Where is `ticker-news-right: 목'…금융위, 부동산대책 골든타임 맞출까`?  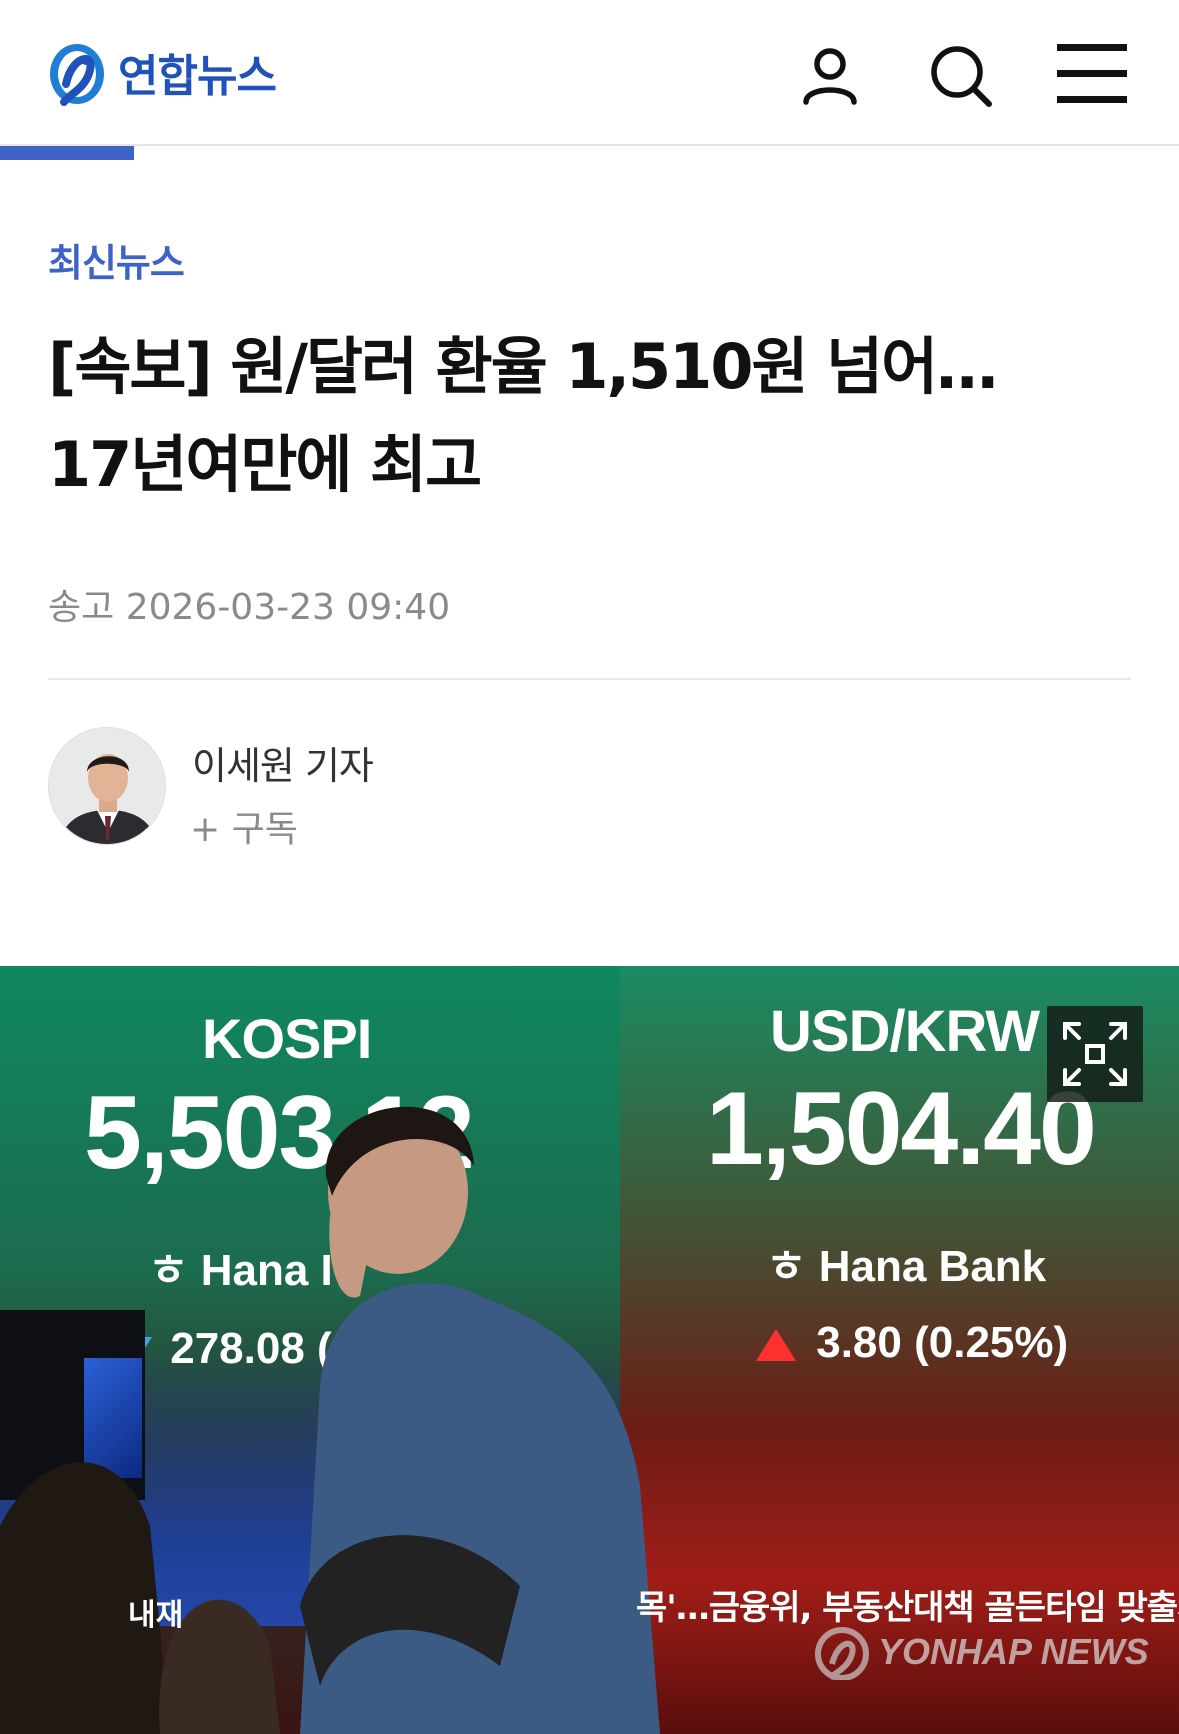
ticker-news-right: 목'…금융위, 부동산대책 골든타임 맞출까 is located at coordinates (907, 1608).